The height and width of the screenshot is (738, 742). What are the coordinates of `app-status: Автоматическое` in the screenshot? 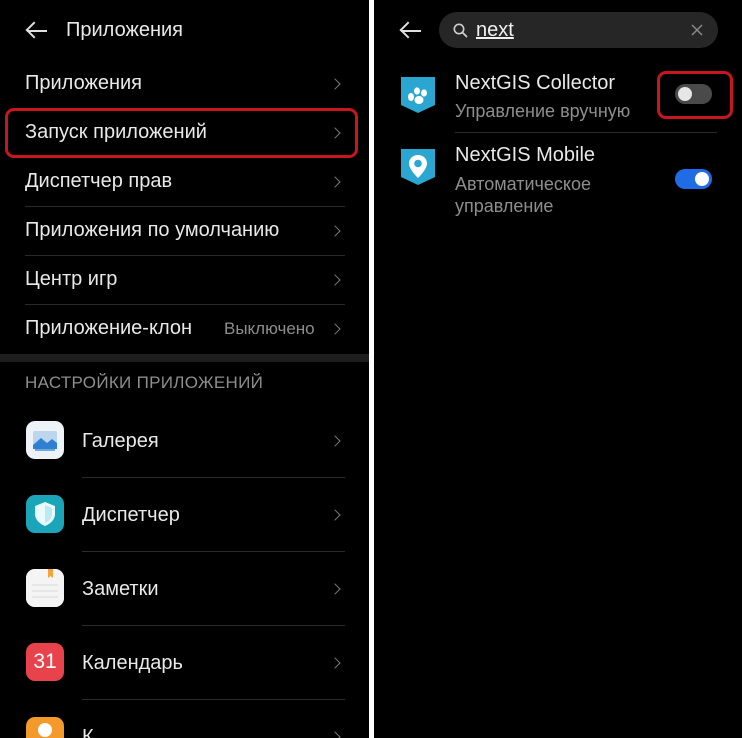 It's located at (523, 184).